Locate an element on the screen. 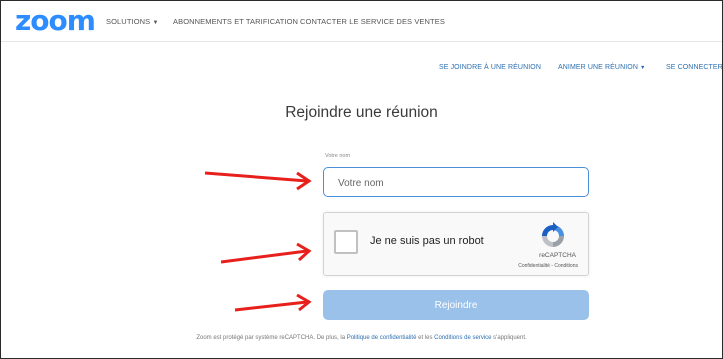  footer-terms-link: Conditions de service is located at coordinates (462, 338).